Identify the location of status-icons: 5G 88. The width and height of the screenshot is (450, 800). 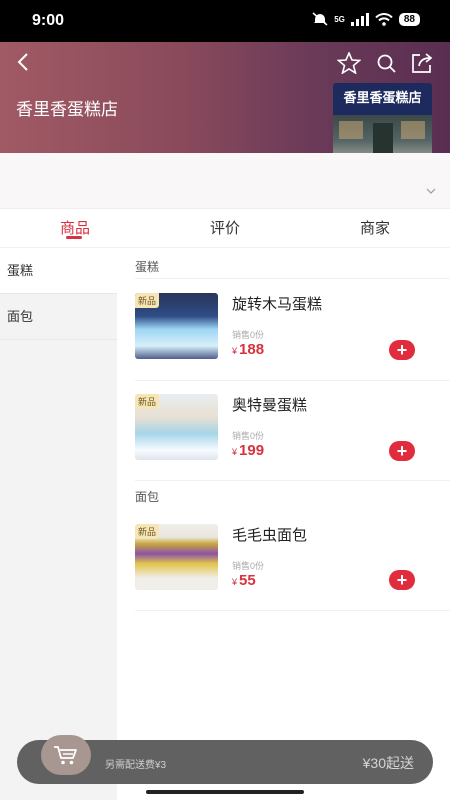
(366, 19).